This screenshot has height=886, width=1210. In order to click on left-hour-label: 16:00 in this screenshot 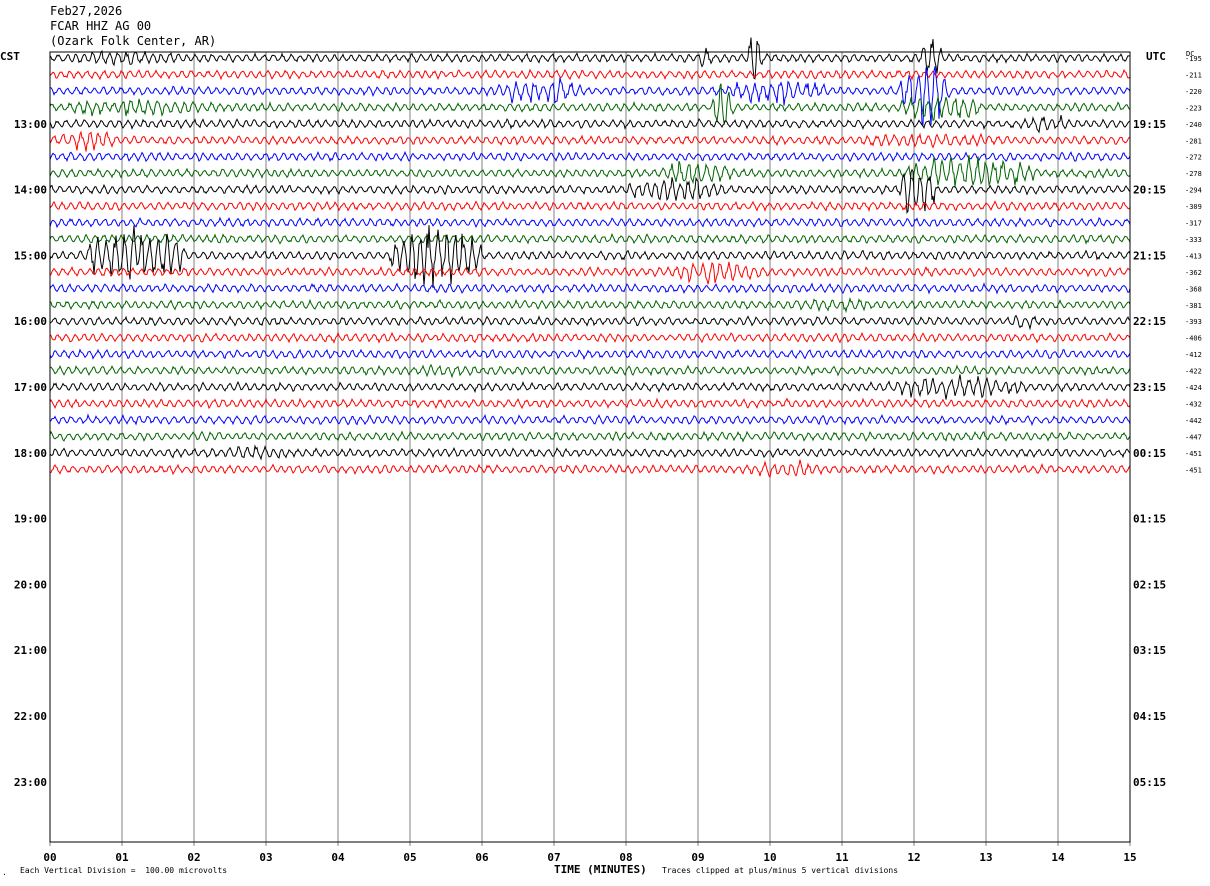, I will do `click(30, 321)`.